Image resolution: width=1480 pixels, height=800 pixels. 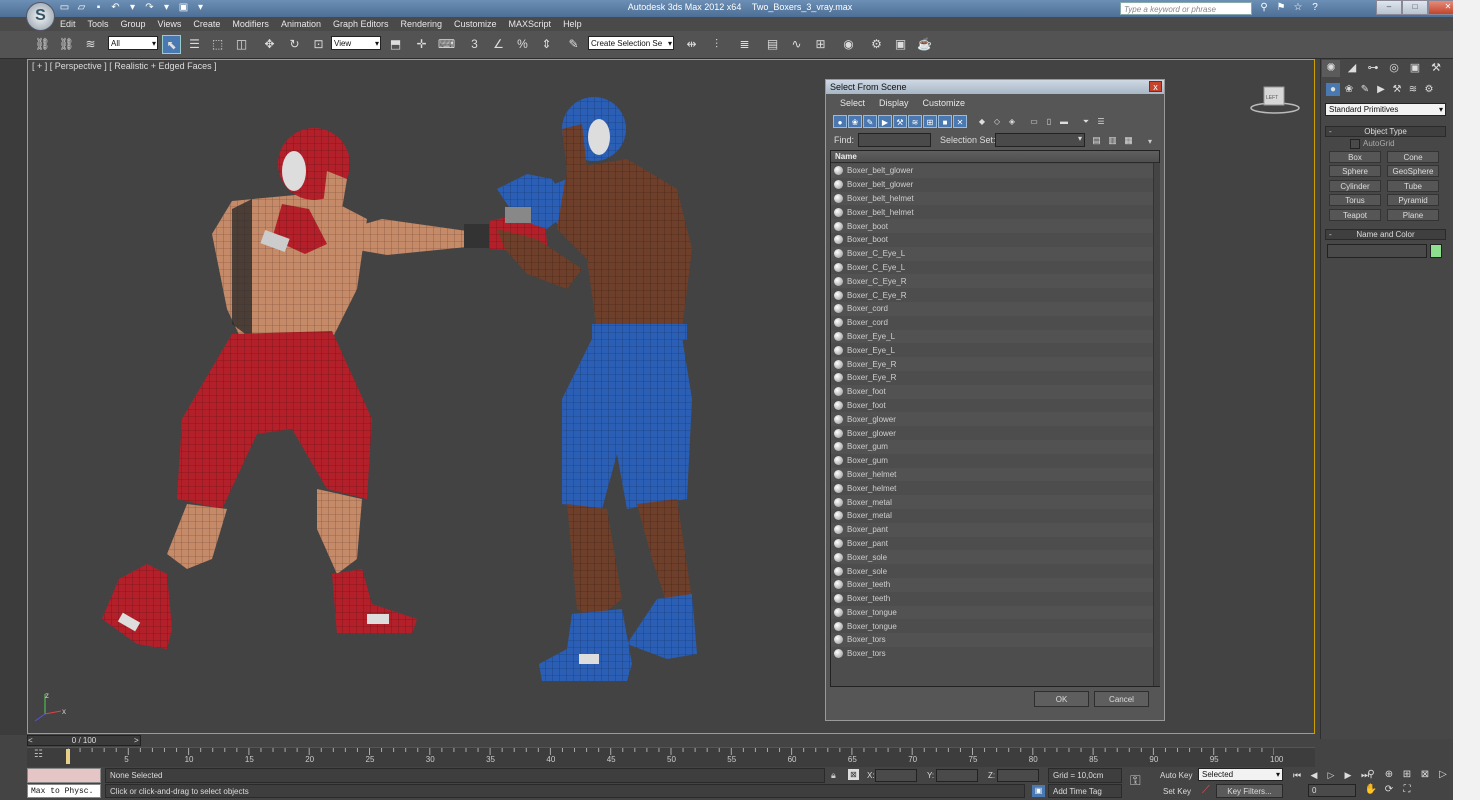 What do you see at coordinates (1298, 7) in the screenshot?
I see `star-icon: ☆` at bounding box center [1298, 7].